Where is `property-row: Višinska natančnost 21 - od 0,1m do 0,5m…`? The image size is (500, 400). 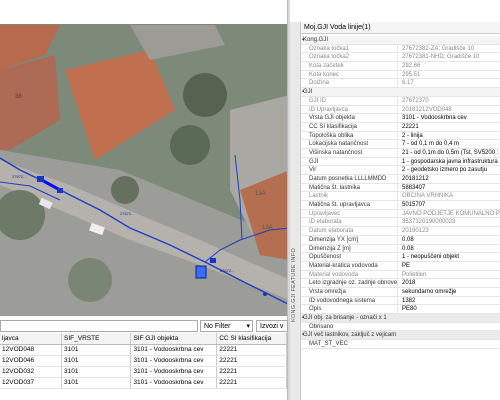 property-row: Višinska natančnost 21 - od 0,1m do 0,5m… is located at coordinates (400, 153).